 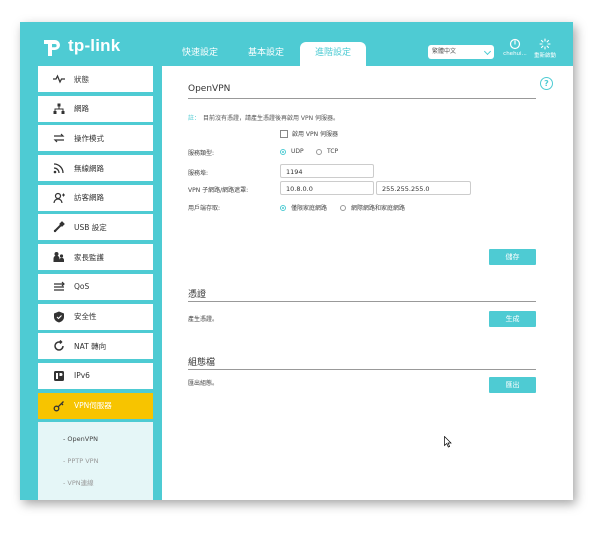 I want to click on language-value: 繁體中文, so click(x=444, y=51).